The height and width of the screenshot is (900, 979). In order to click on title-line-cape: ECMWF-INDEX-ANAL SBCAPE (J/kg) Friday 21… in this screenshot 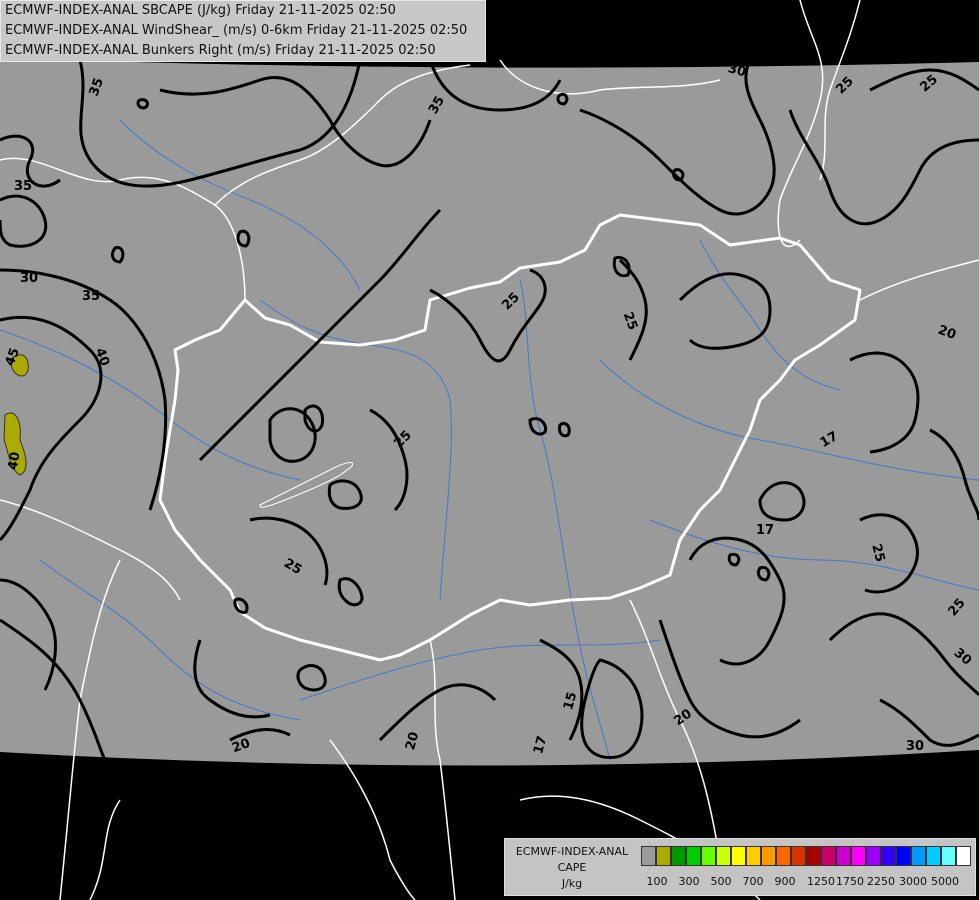, I will do `click(200, 10)`.